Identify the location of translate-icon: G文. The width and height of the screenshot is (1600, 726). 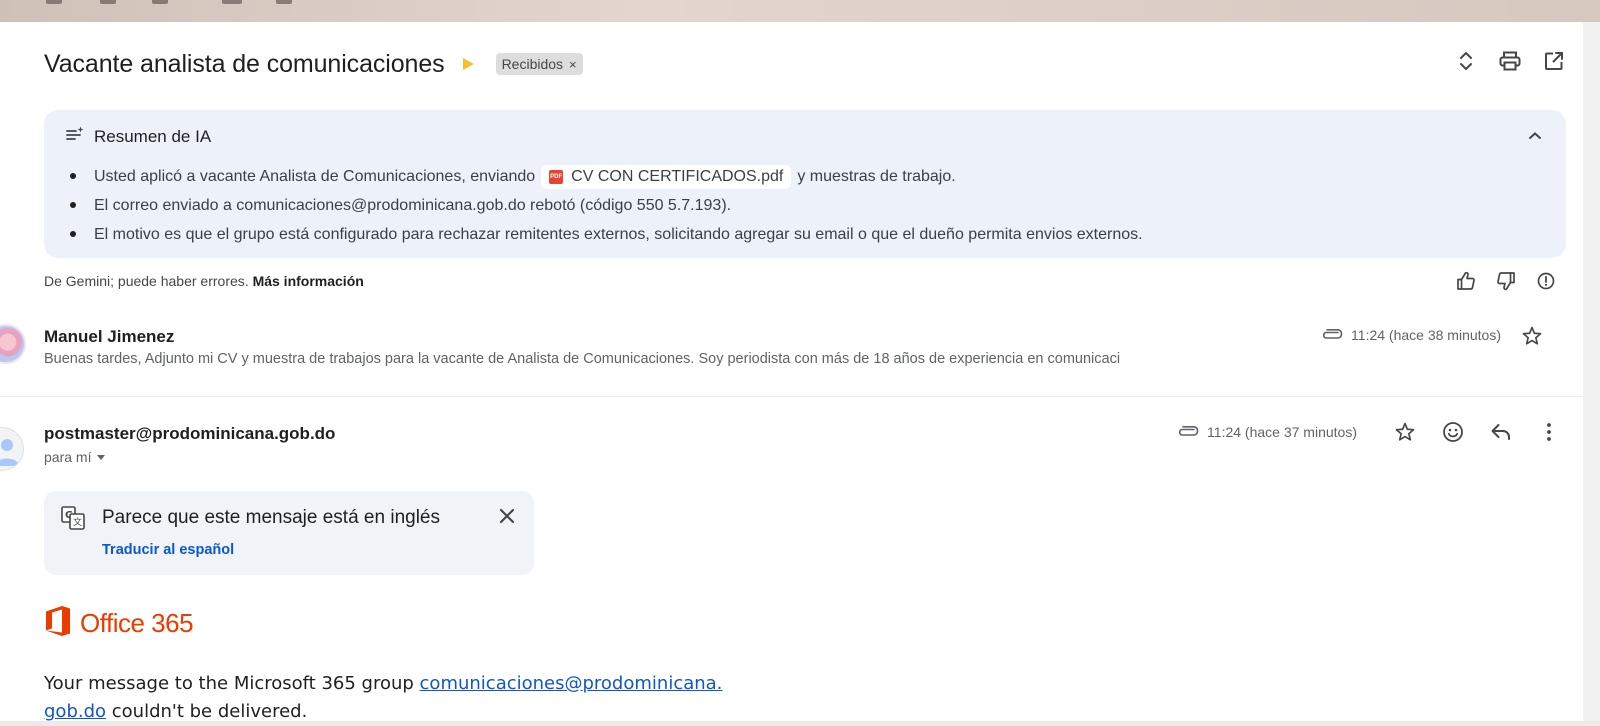
(73, 520).